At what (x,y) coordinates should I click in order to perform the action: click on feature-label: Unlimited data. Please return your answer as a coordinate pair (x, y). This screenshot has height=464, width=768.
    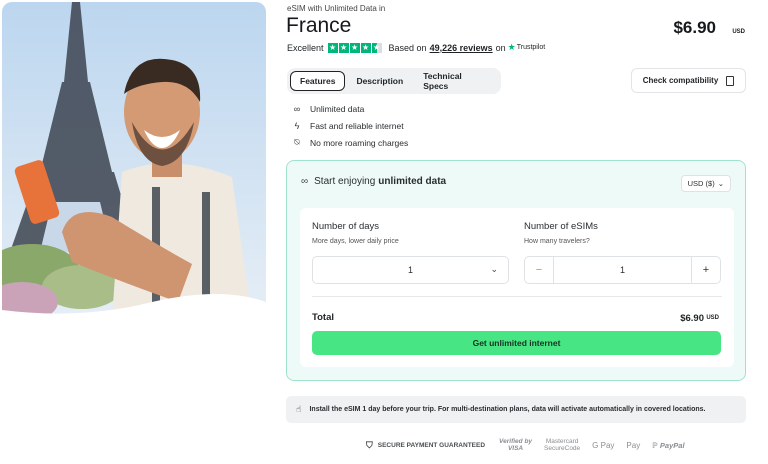
    Looking at the image, I should click on (337, 109).